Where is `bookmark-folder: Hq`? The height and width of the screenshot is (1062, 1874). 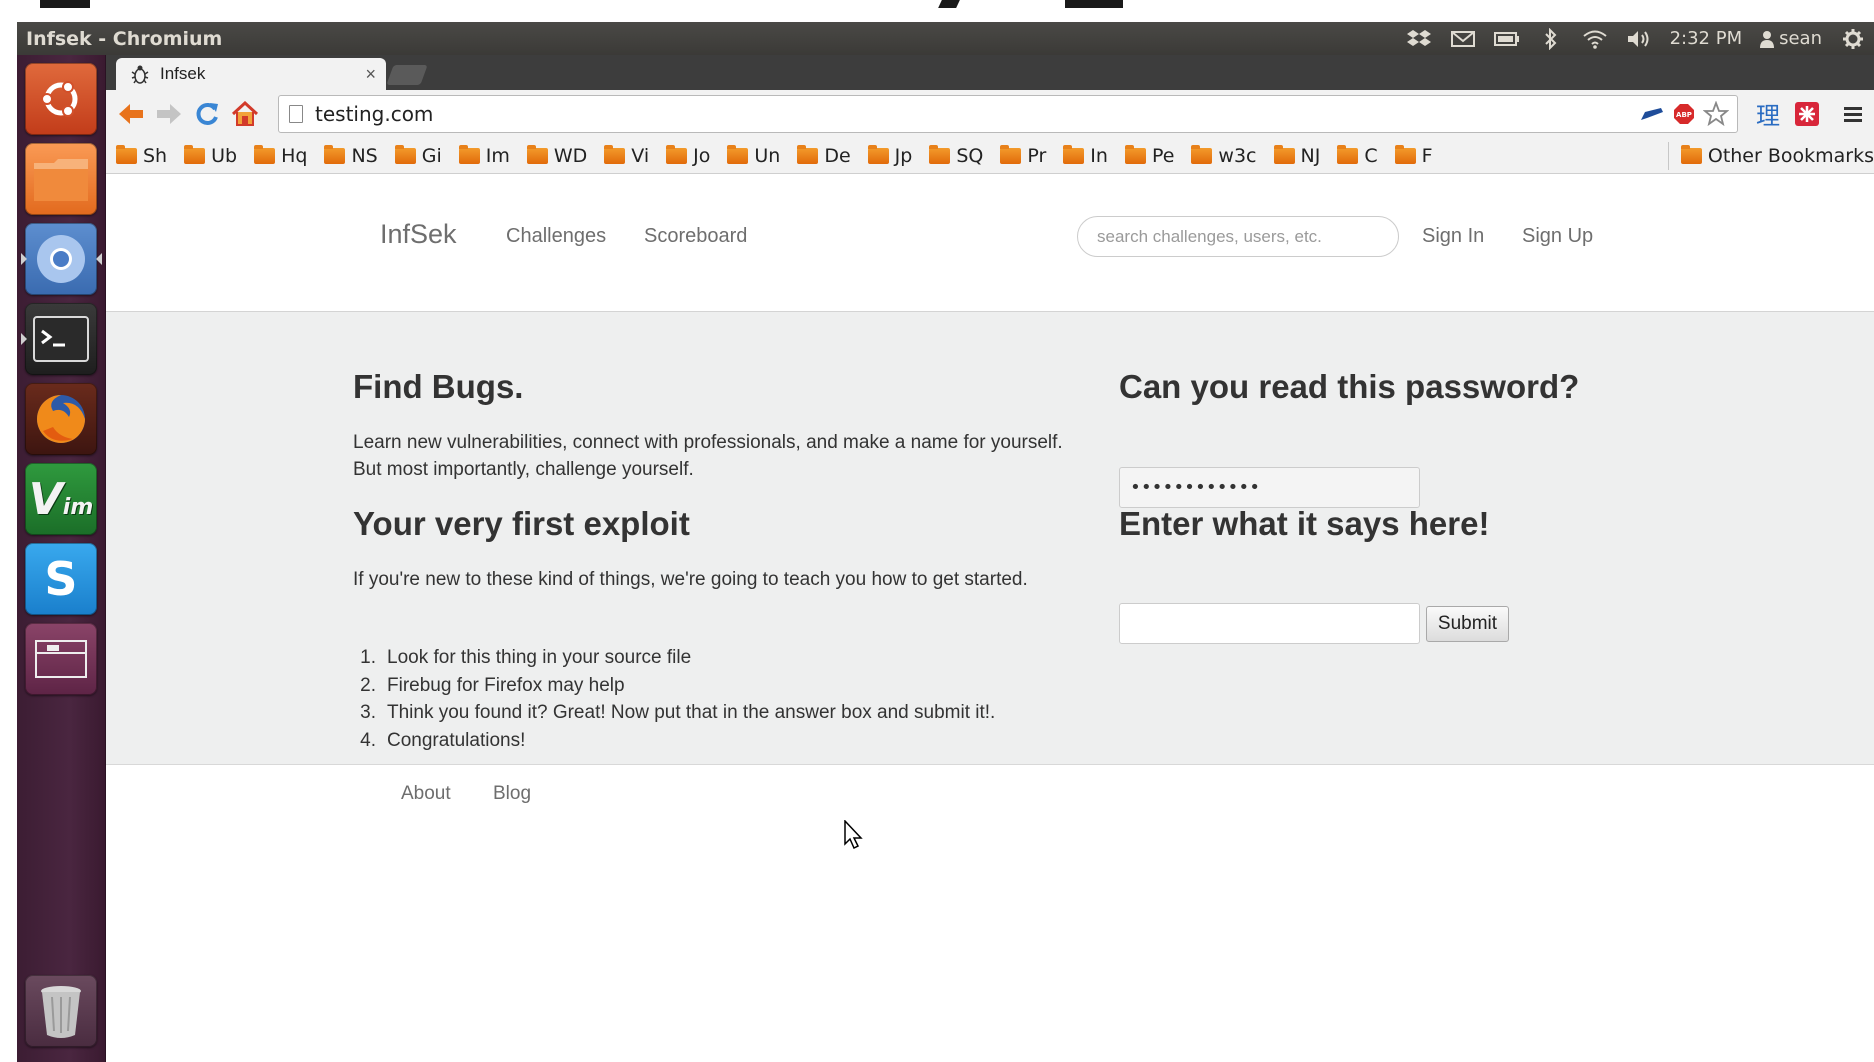 bookmark-folder: Hq is located at coordinates (280, 155).